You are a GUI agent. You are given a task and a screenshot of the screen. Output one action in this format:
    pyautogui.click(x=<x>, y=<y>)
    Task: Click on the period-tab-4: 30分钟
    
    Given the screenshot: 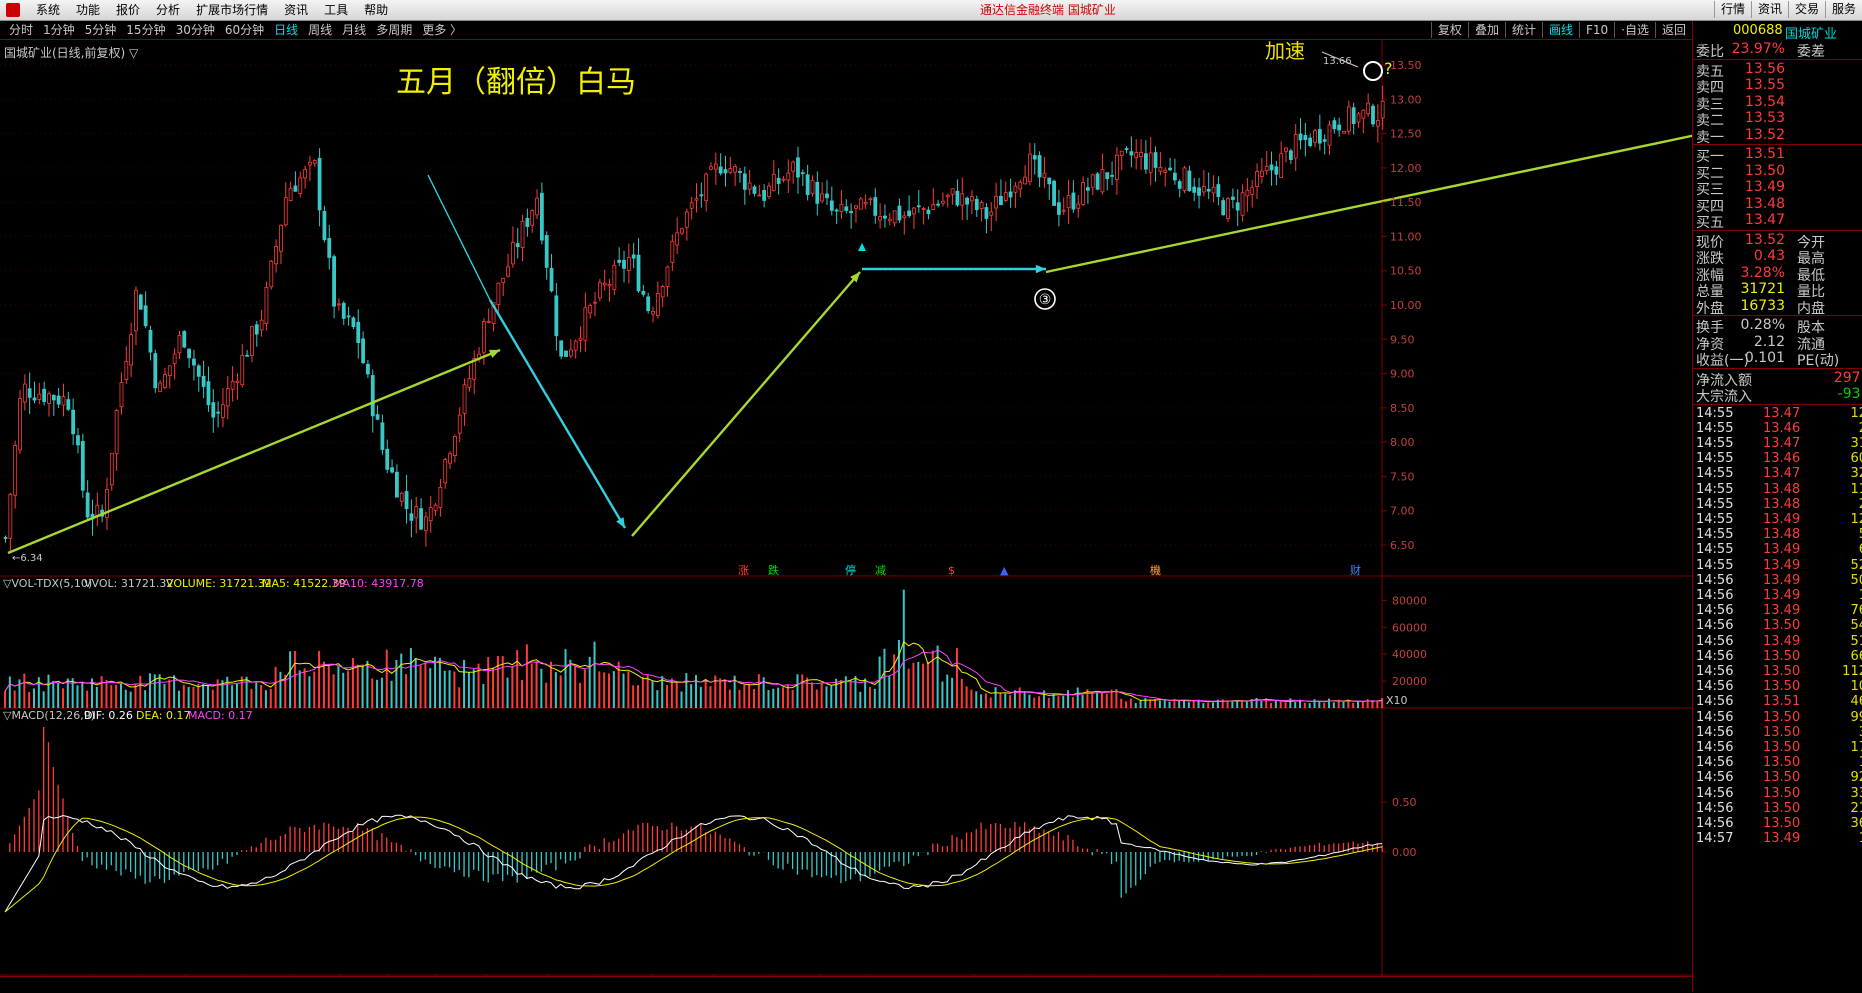 What is the action you would take?
    pyautogui.click(x=195, y=30)
    